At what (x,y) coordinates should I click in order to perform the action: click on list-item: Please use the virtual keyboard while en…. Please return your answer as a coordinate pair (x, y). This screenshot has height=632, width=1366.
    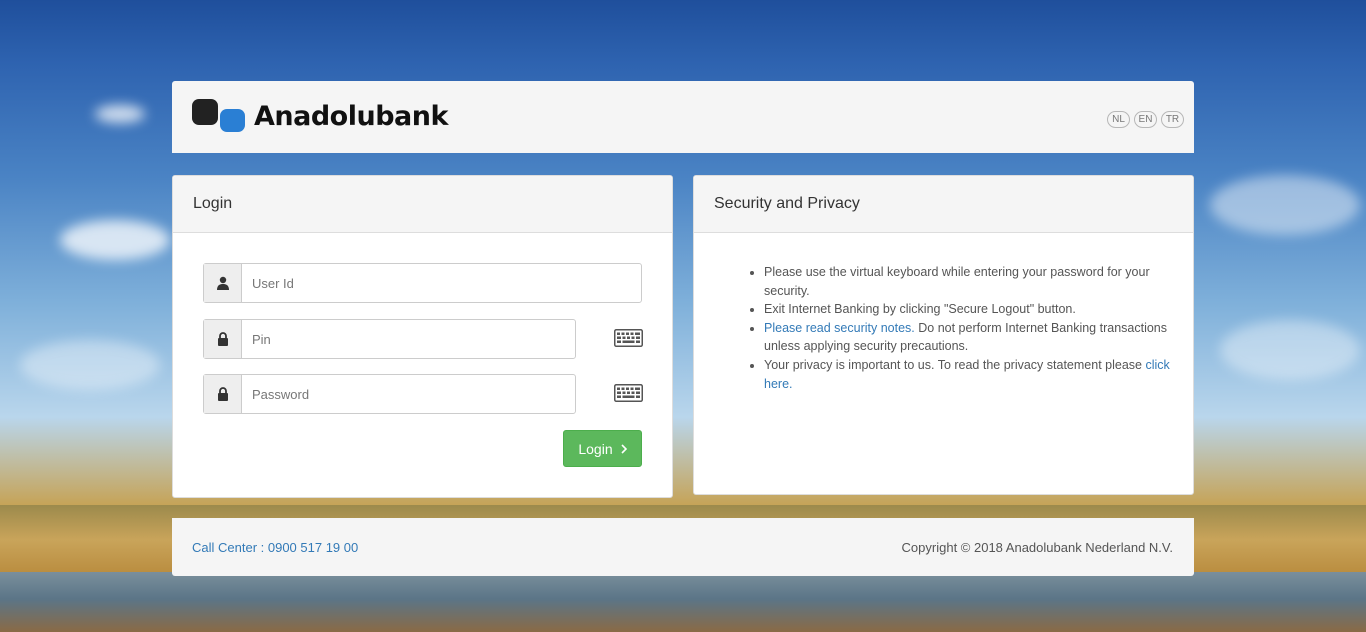
    Looking at the image, I should click on (969, 281).